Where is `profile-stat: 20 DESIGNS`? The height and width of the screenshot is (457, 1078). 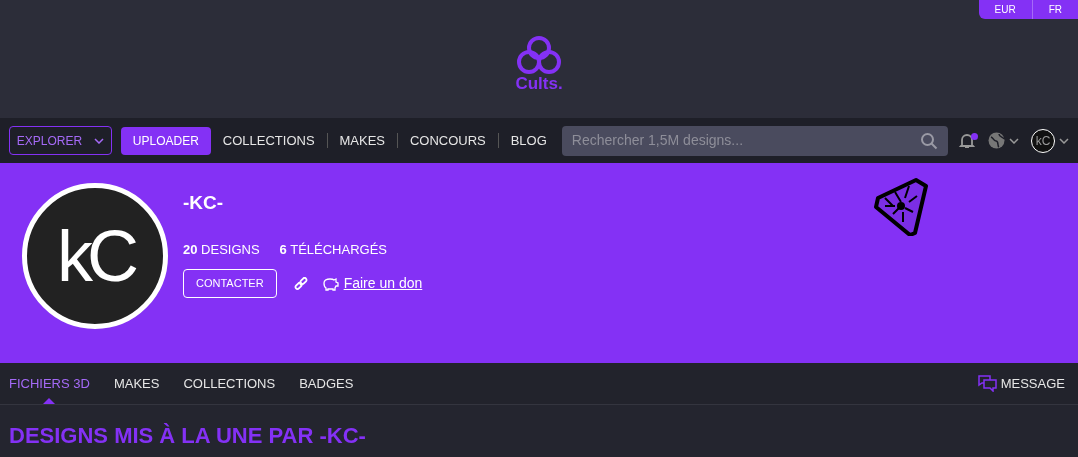 profile-stat: 20 DESIGNS is located at coordinates (221, 249).